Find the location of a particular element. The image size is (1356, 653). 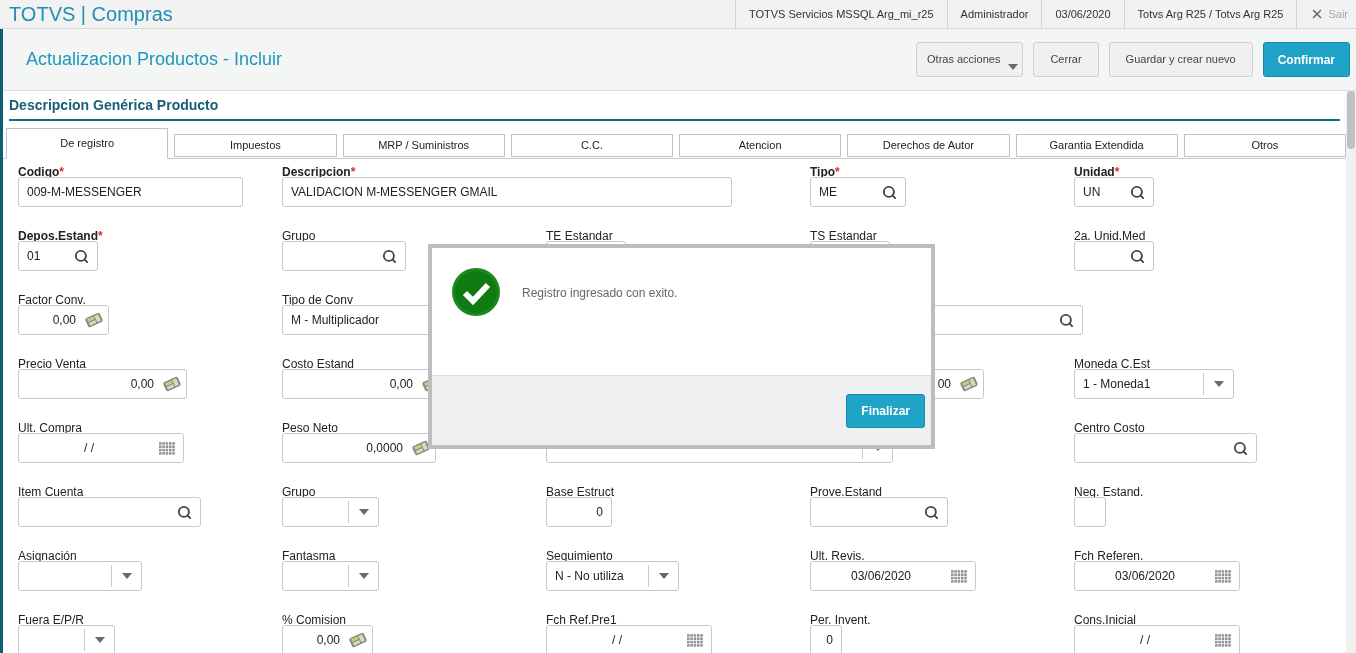

field-label: Per. Invent. is located at coordinates (840, 620).